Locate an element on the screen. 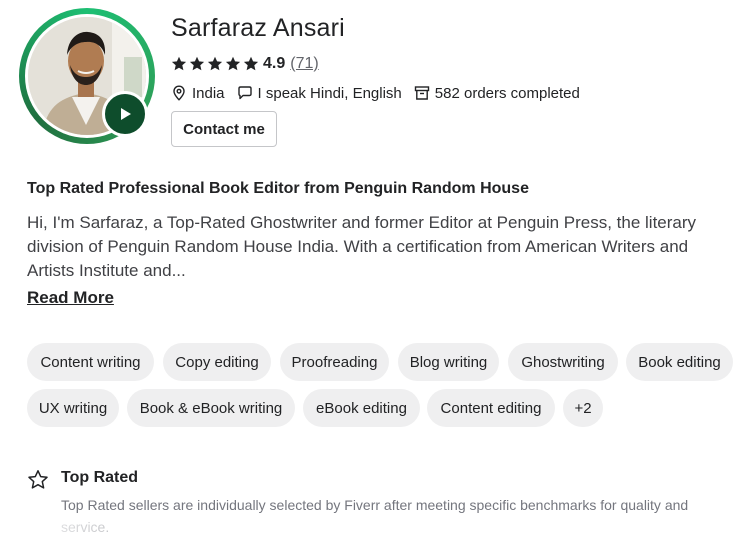 The height and width of the screenshot is (538, 752). read-more-link: Read More is located at coordinates (70, 298).